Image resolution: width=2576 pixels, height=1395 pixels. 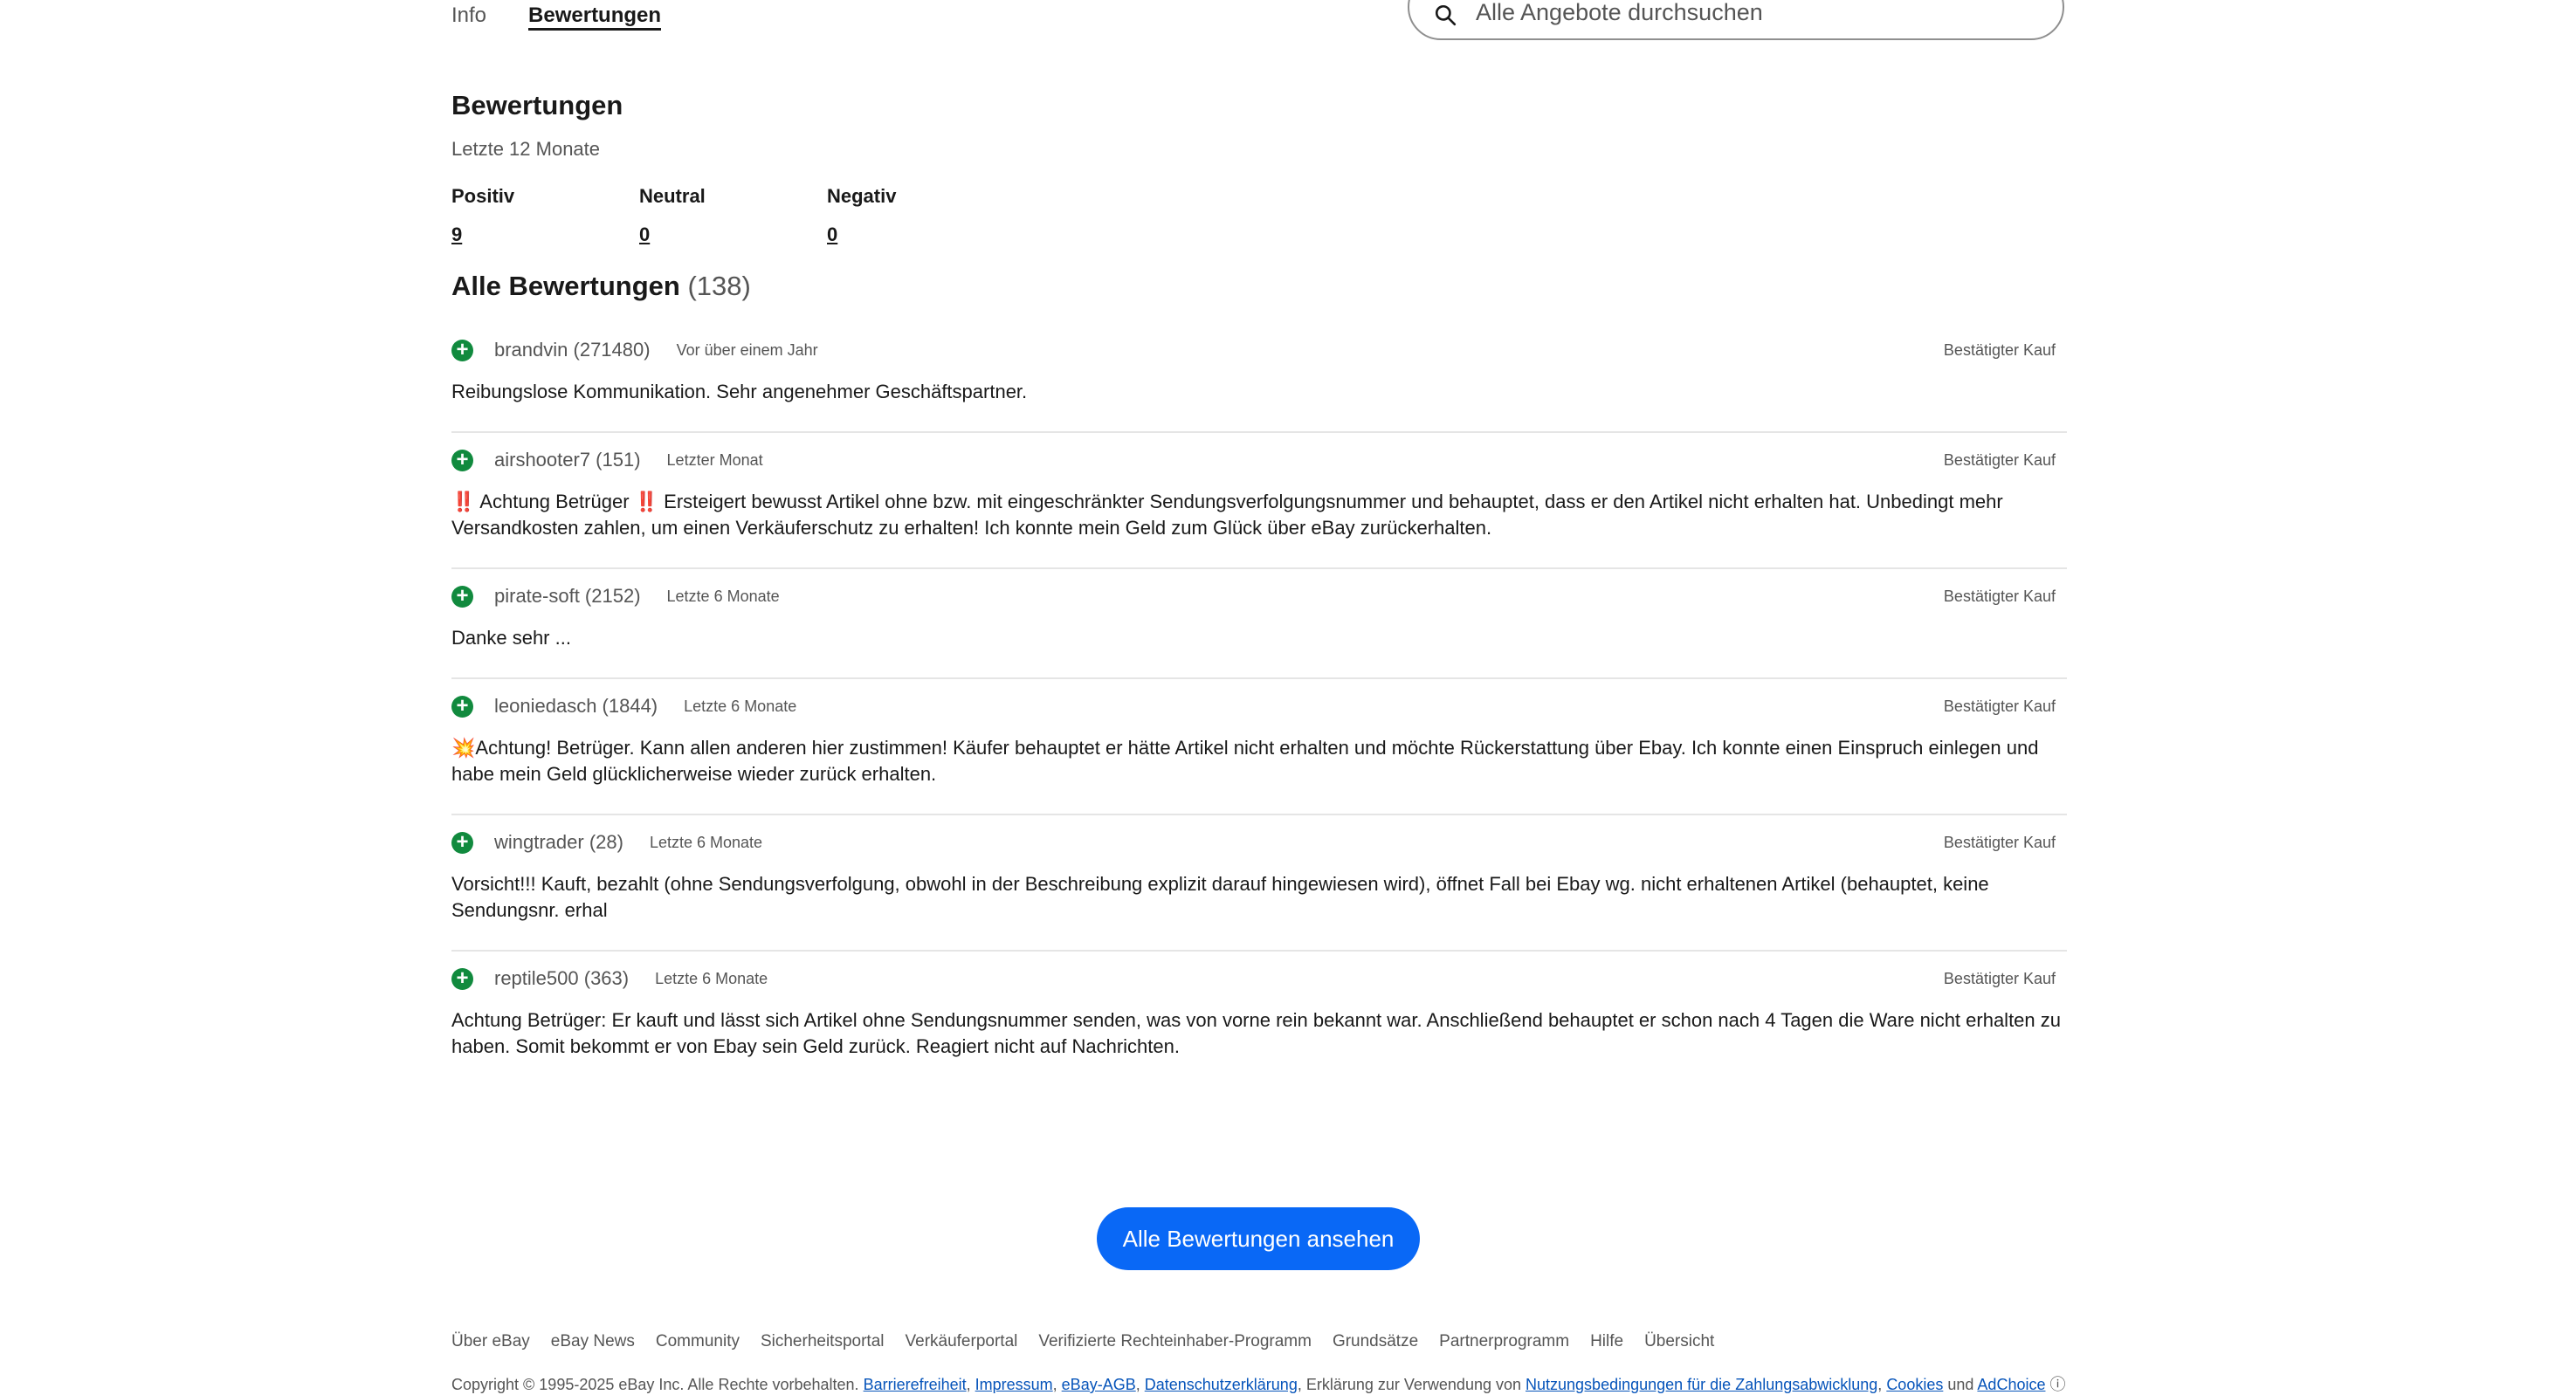 I want to click on feedback-stats: Positiv 9 Neutral 0 Negativ 0, so click(x=733, y=215).